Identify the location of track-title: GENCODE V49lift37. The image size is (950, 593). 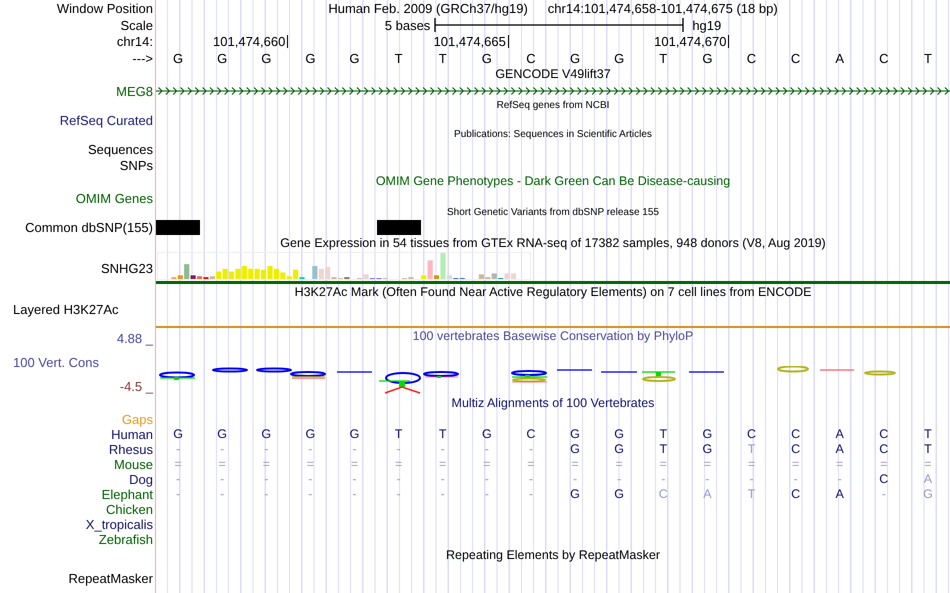
(553, 74).